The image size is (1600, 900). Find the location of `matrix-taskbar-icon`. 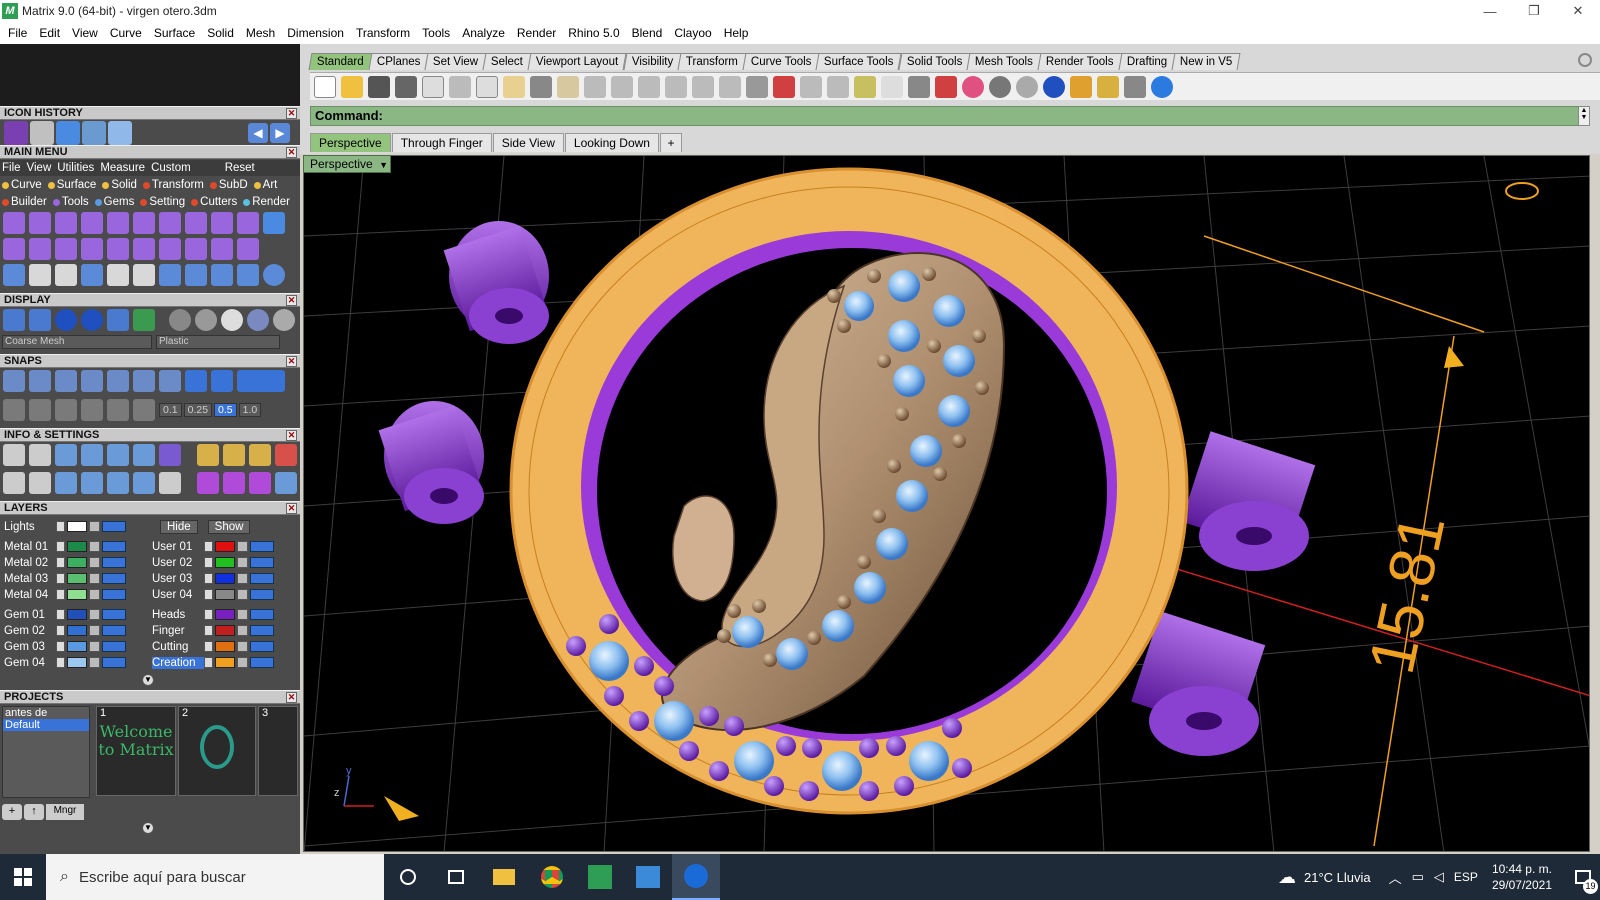

matrix-taskbar-icon is located at coordinates (600, 877).